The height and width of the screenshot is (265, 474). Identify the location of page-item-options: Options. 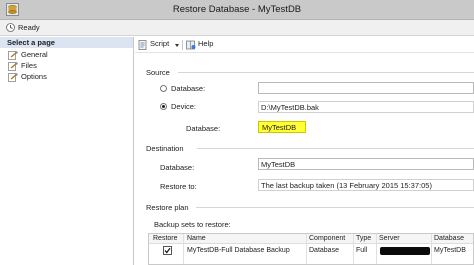
(63, 77).